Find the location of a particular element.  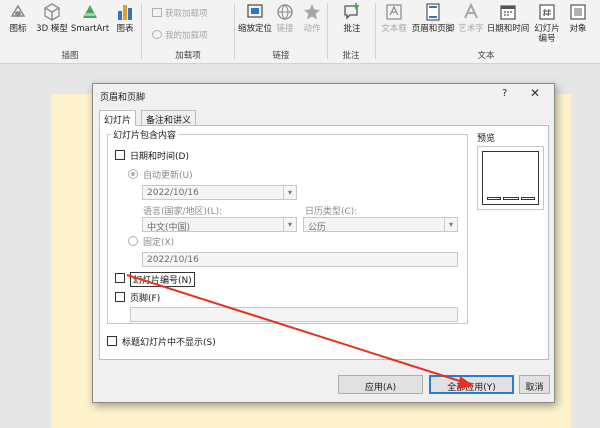

ribbon: 图标 3D 模型 SmartArt 图表 插图 获取加载项 我的加载项 加载项 is located at coordinates (300, 32).